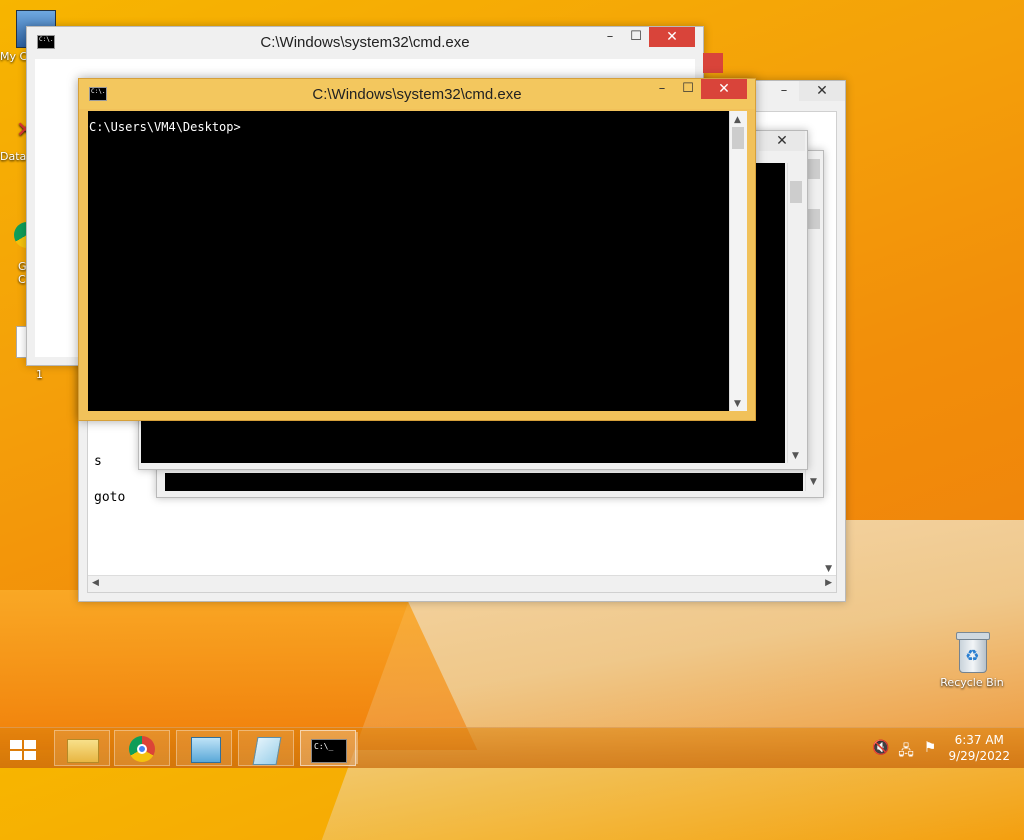 This screenshot has height=840, width=1024. Describe the element at coordinates (83, 751) in the screenshot. I see `folder-icon` at that location.